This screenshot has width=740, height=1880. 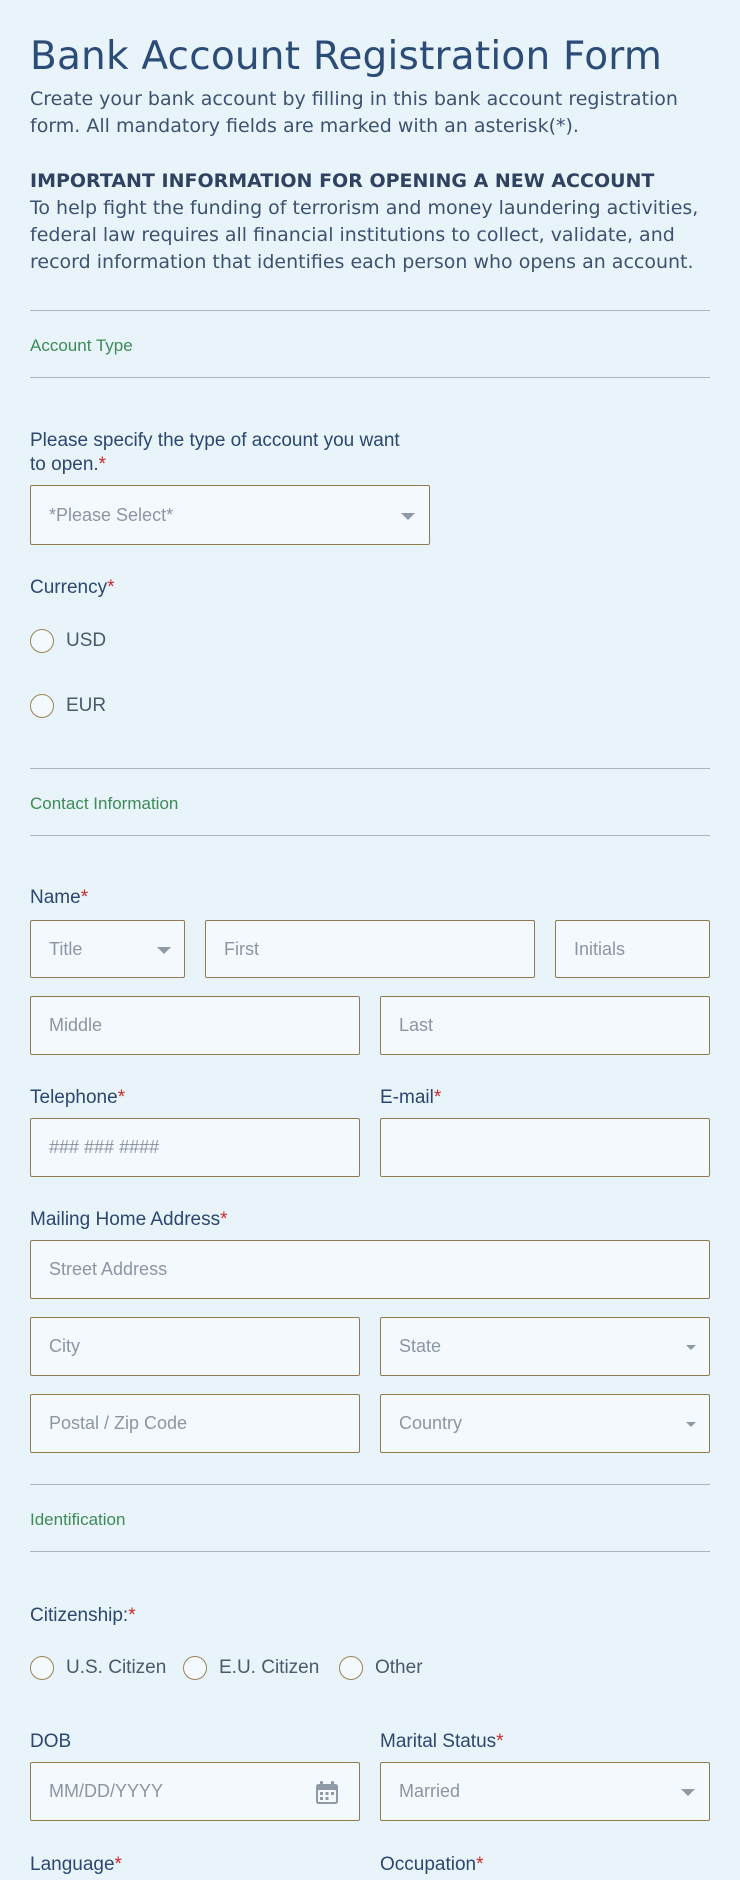 I want to click on zip-code-input: Postal / Zip Code, so click(x=195, y=1423).